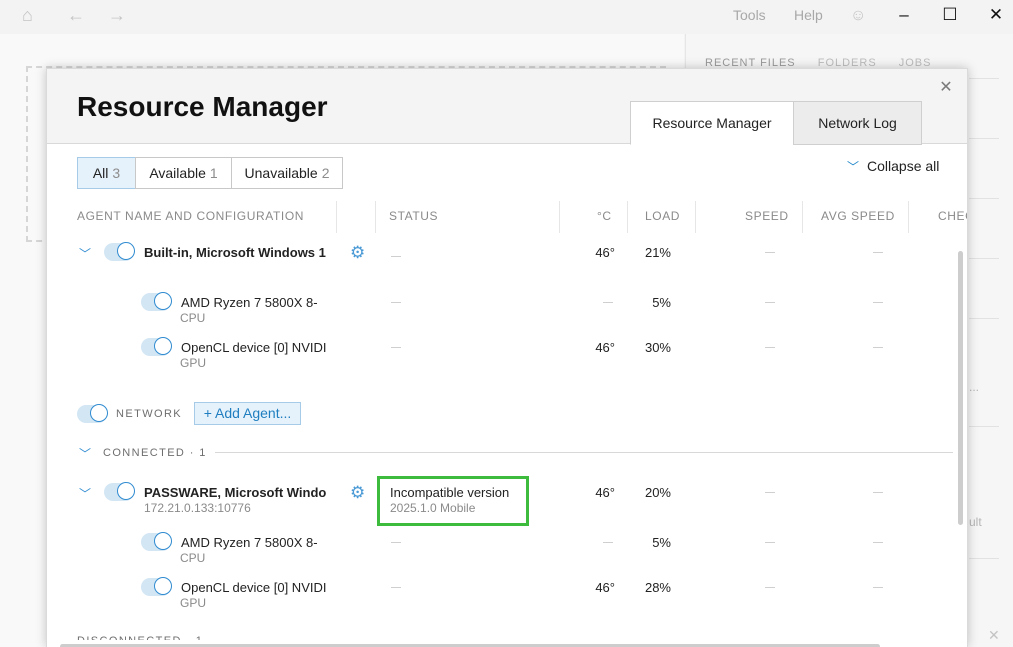 This screenshot has width=1013, height=647. I want to click on filter-unavailable: Unavailable 2, so click(287, 173).